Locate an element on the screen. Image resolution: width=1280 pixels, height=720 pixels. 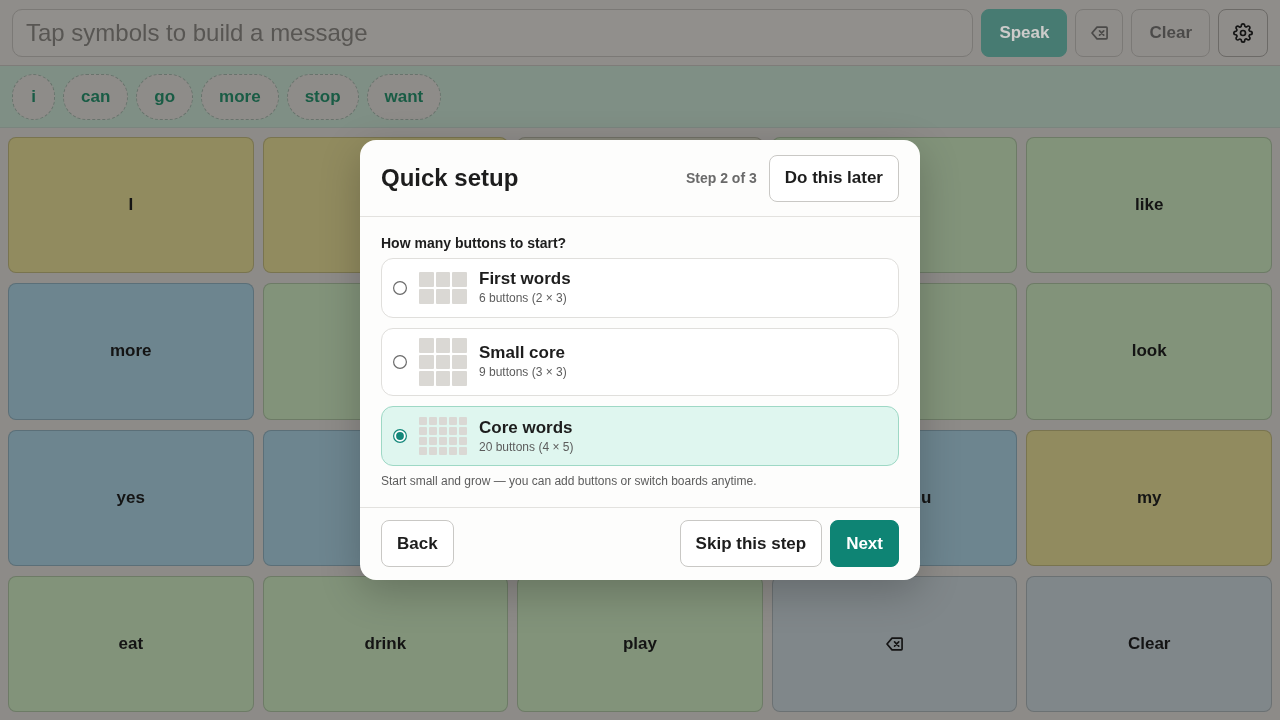
symbol-button: more is located at coordinates (131, 351).